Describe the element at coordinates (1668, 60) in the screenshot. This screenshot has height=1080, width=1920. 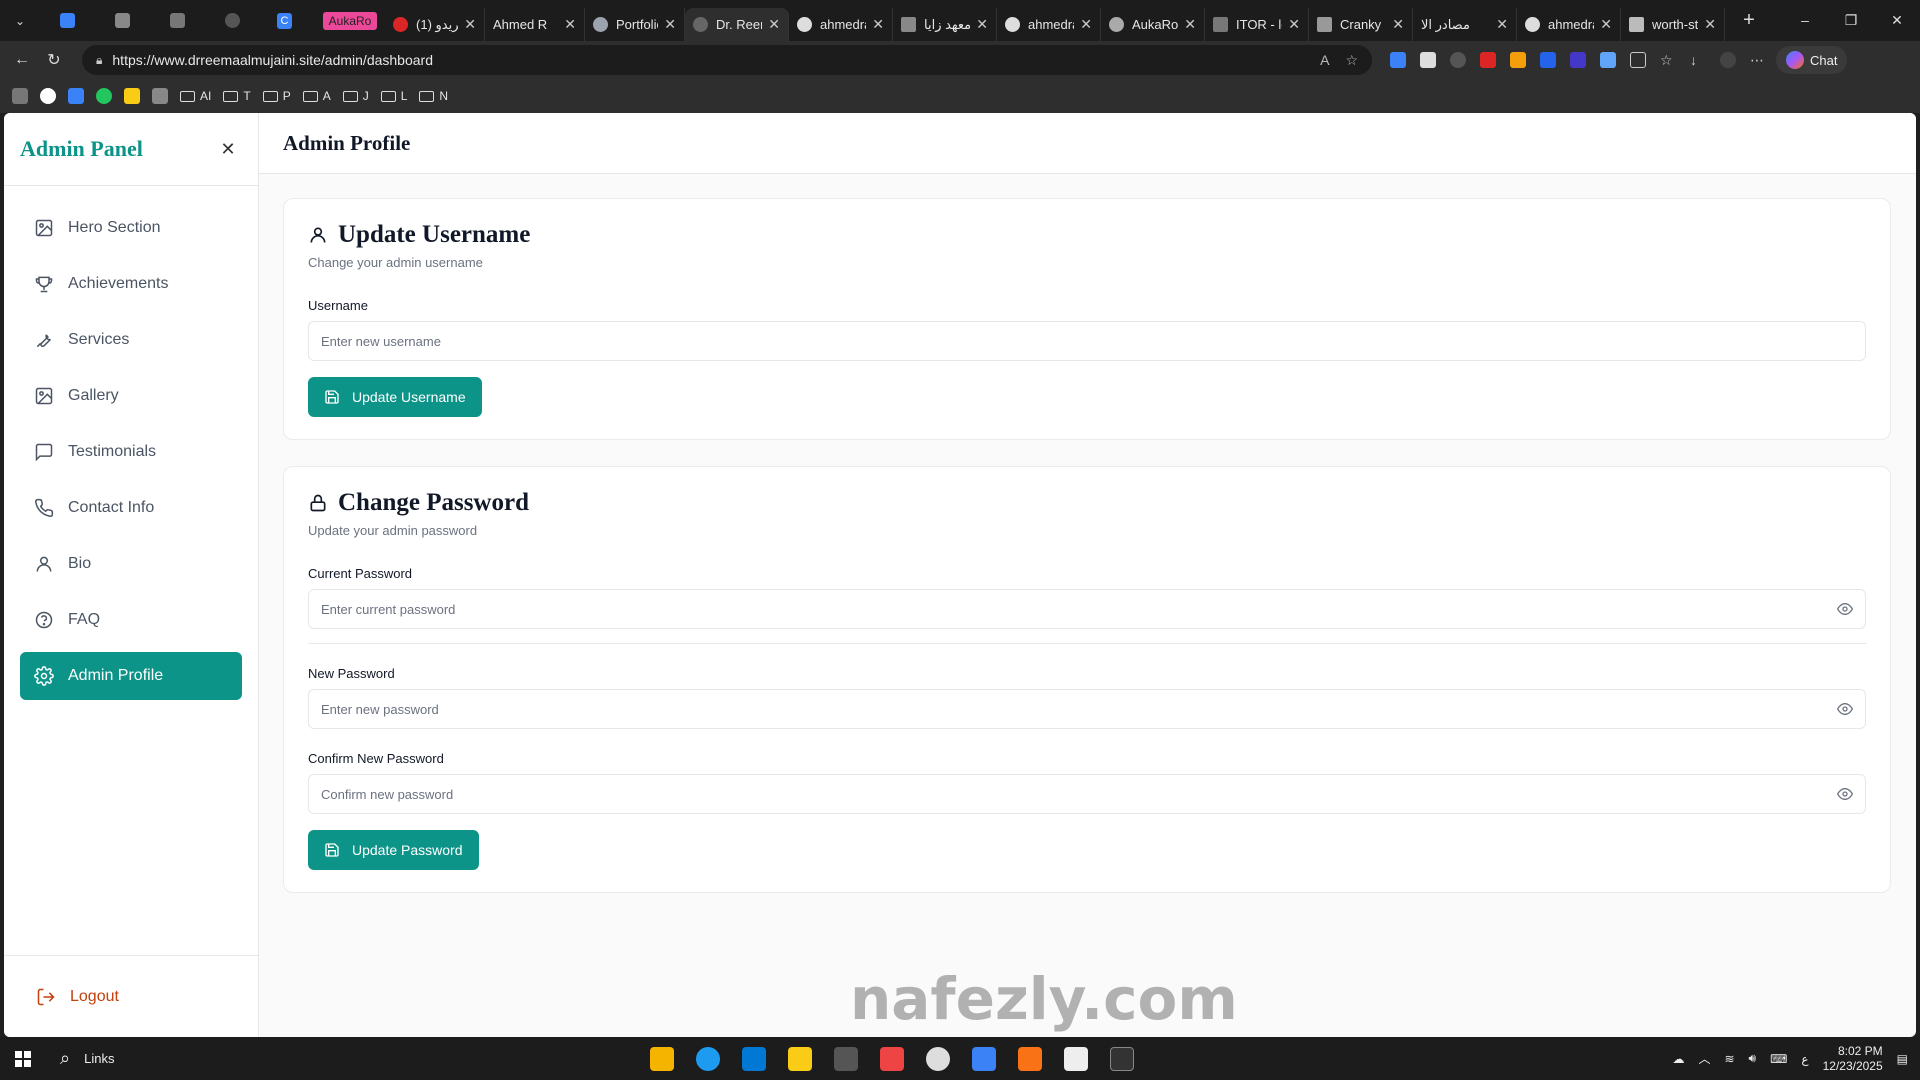
I see `favorites-icon: ☆` at that location.